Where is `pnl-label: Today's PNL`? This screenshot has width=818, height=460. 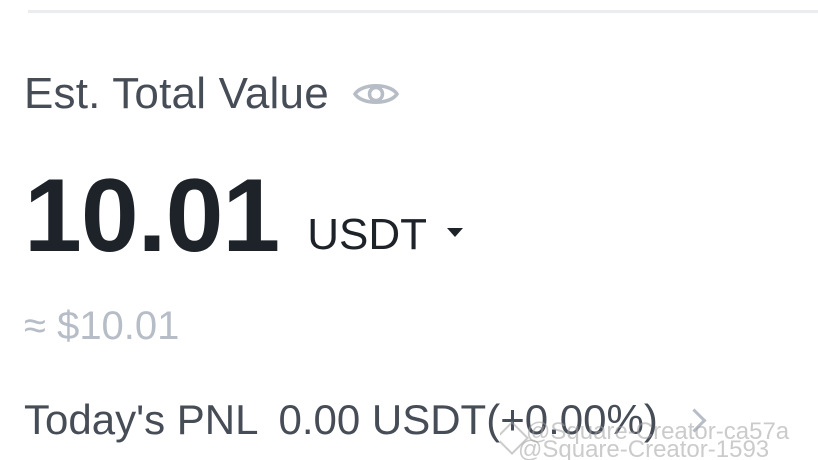 pnl-label: Today's PNL is located at coordinates (141, 419).